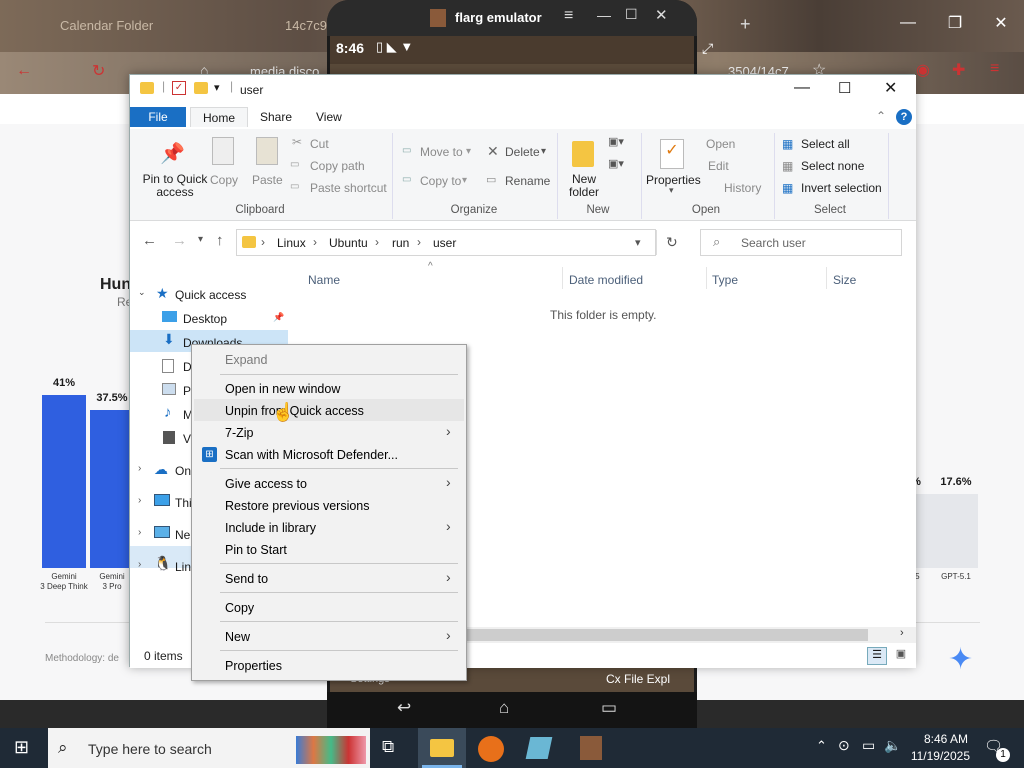 The image size is (1024, 768). I want to click on address-bar: › Linux › Ubuntu › run › user ▾, so click(446, 242).